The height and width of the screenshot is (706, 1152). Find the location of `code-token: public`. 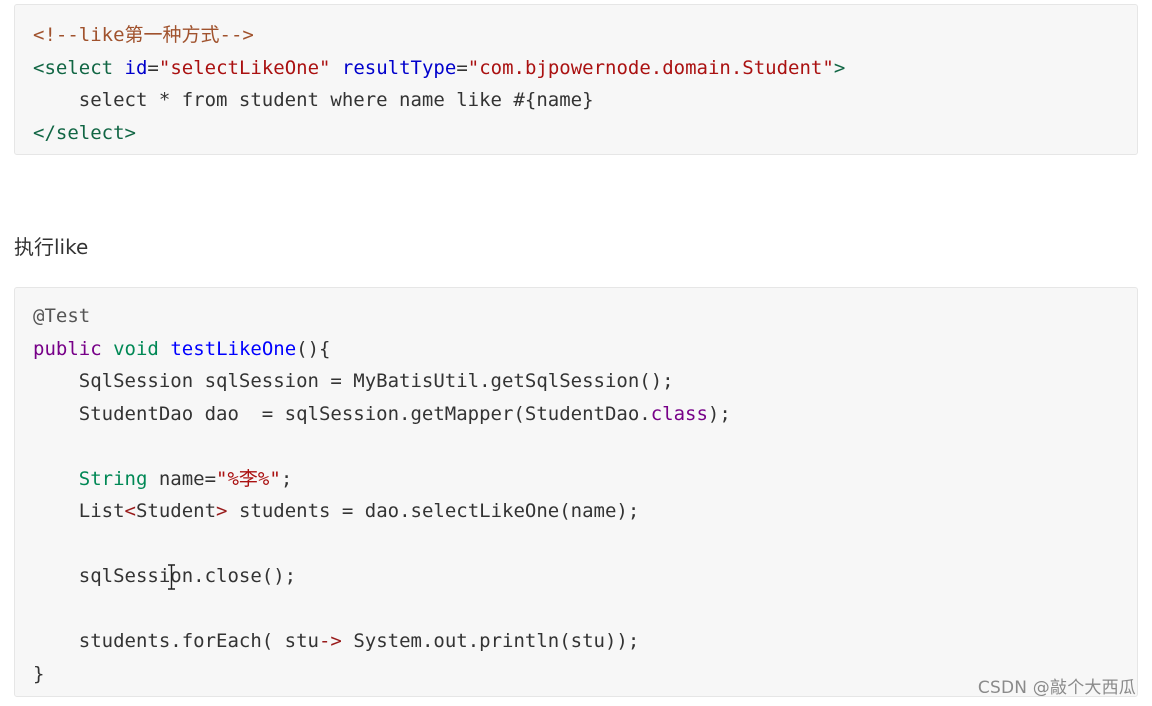

code-token: public is located at coordinates (67, 348).